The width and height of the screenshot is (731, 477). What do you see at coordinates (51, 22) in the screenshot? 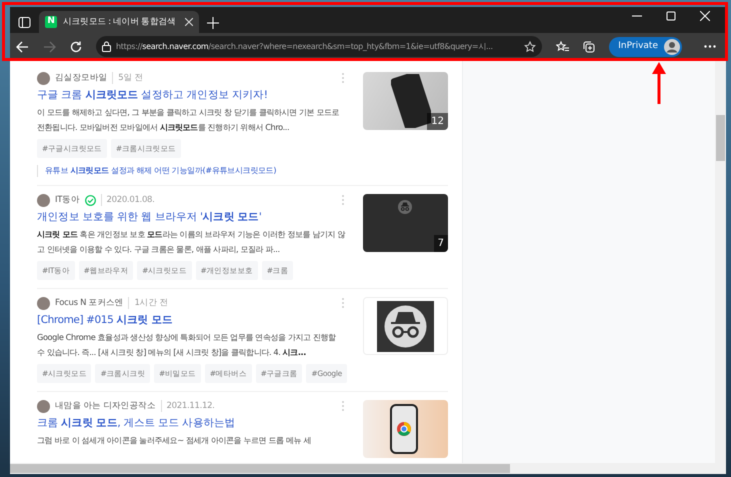
I see `favicon-icon: N` at bounding box center [51, 22].